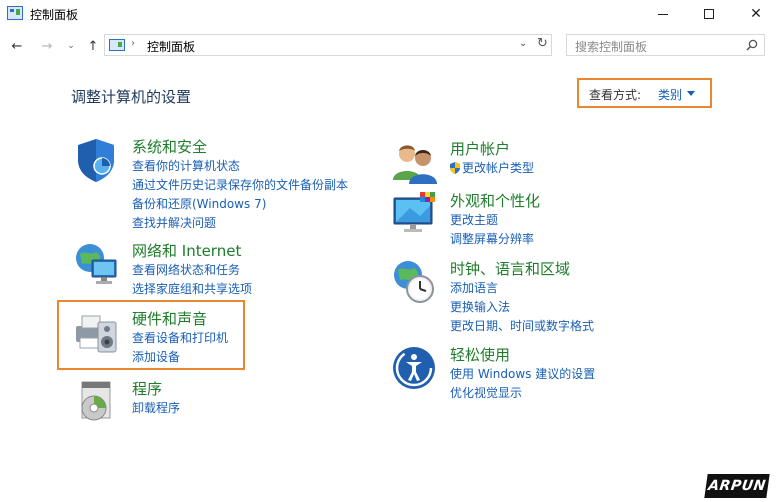 Image resolution: width=779 pixels, height=502 pixels. I want to click on category-ease-of-access: 轻松使用 使用 Windows 建议的设置 优化视觉显示, so click(540, 373).